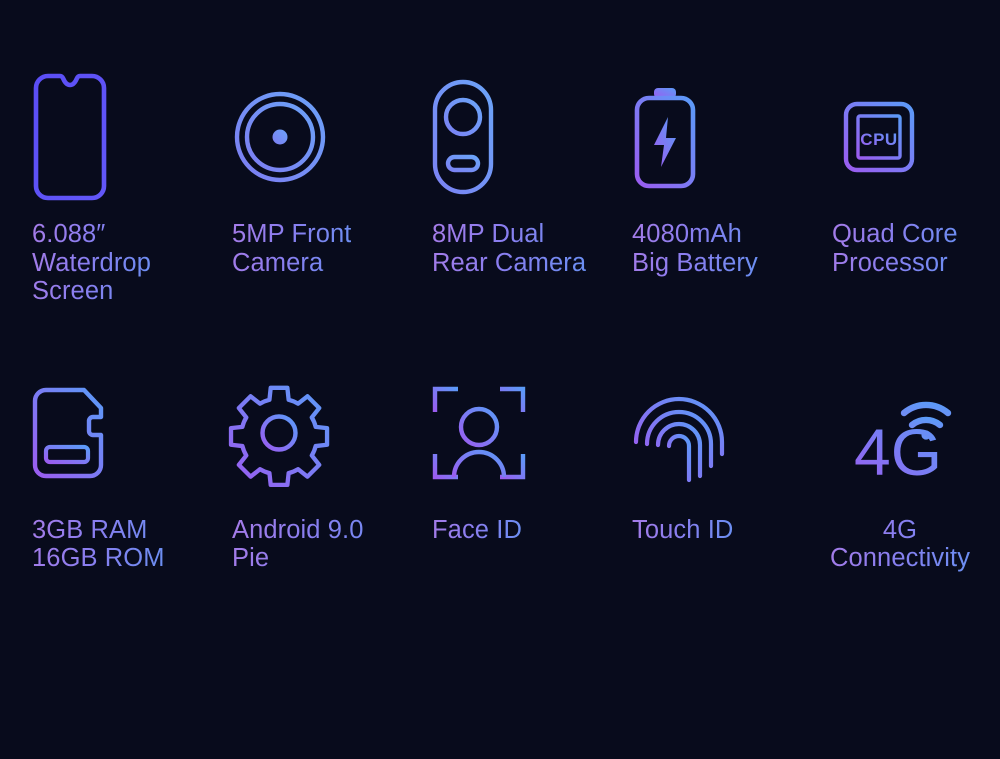  I want to click on feature-item-connectivity: 4G 4G Connectivity, so click(900, 470).